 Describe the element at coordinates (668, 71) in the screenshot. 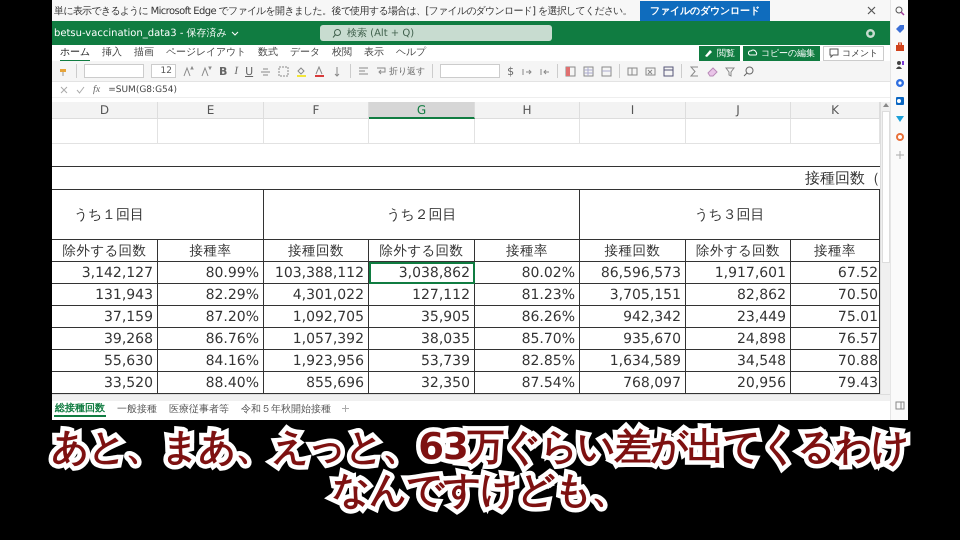

I see `format-cells-icon` at that location.